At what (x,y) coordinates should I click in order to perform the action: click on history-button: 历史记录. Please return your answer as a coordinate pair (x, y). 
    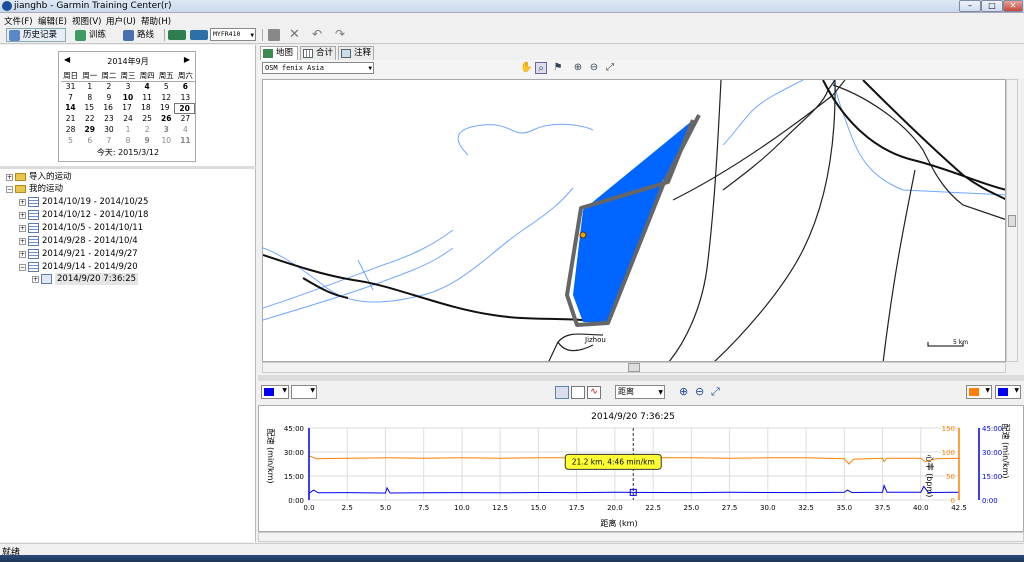
    Looking at the image, I should click on (36, 35).